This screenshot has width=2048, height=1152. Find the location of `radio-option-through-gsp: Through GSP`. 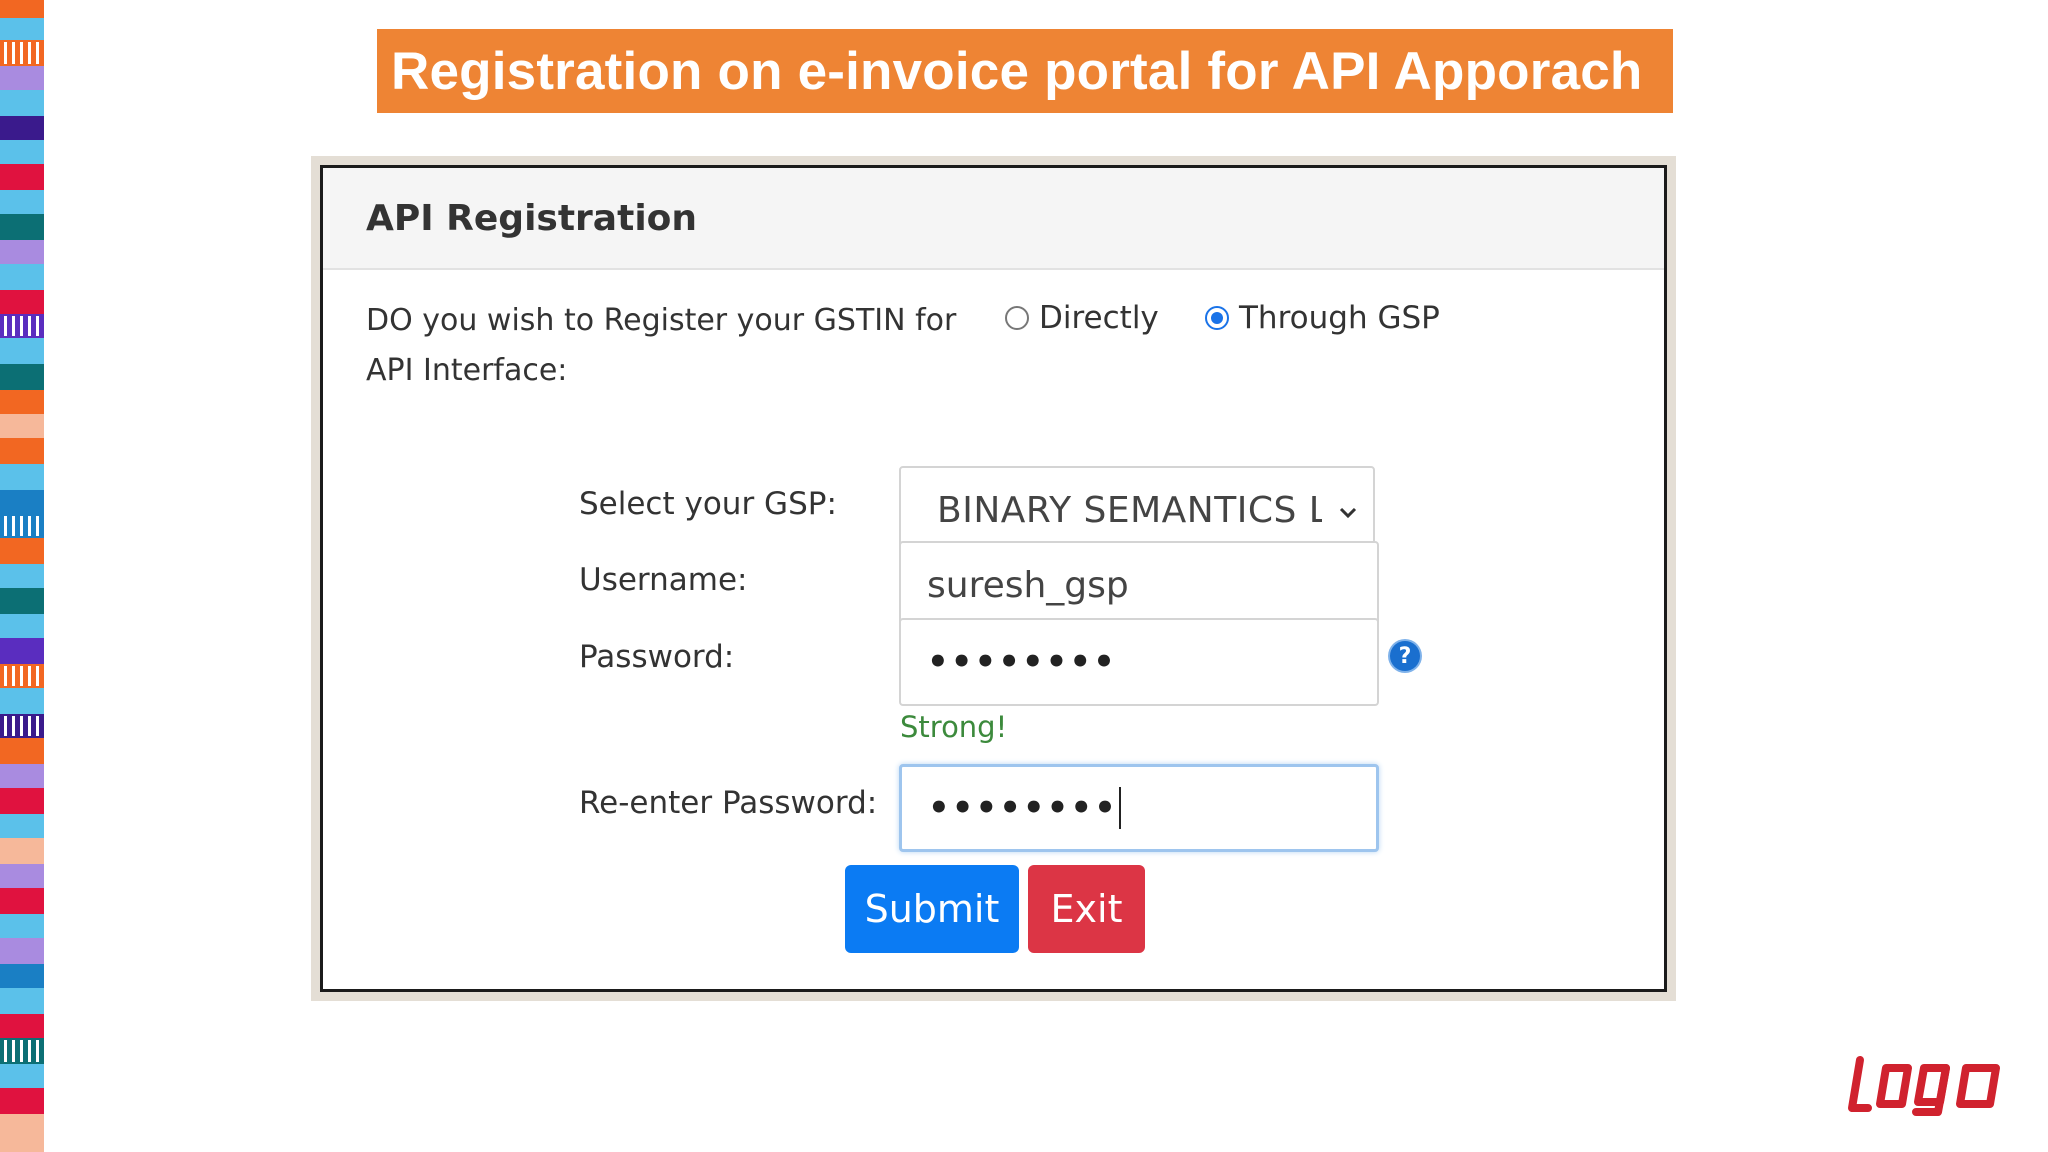

radio-option-through-gsp: Through GSP is located at coordinates (1322, 318).